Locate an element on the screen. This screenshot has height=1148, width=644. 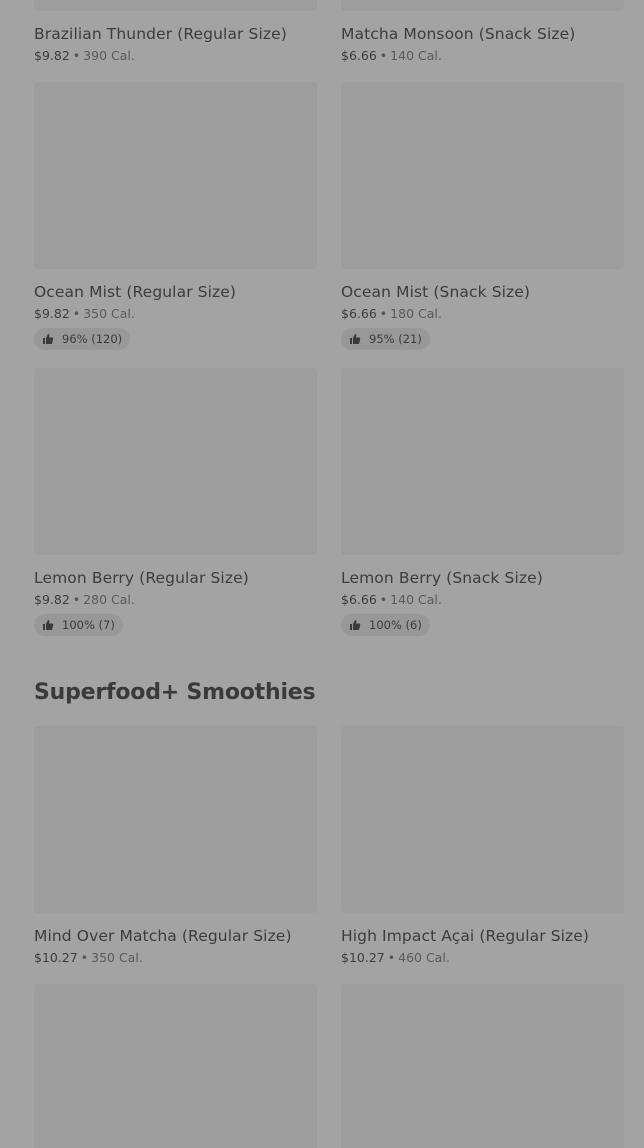
menu-item-meta: $6.66 • 180 Cal. is located at coordinates (482, 314).